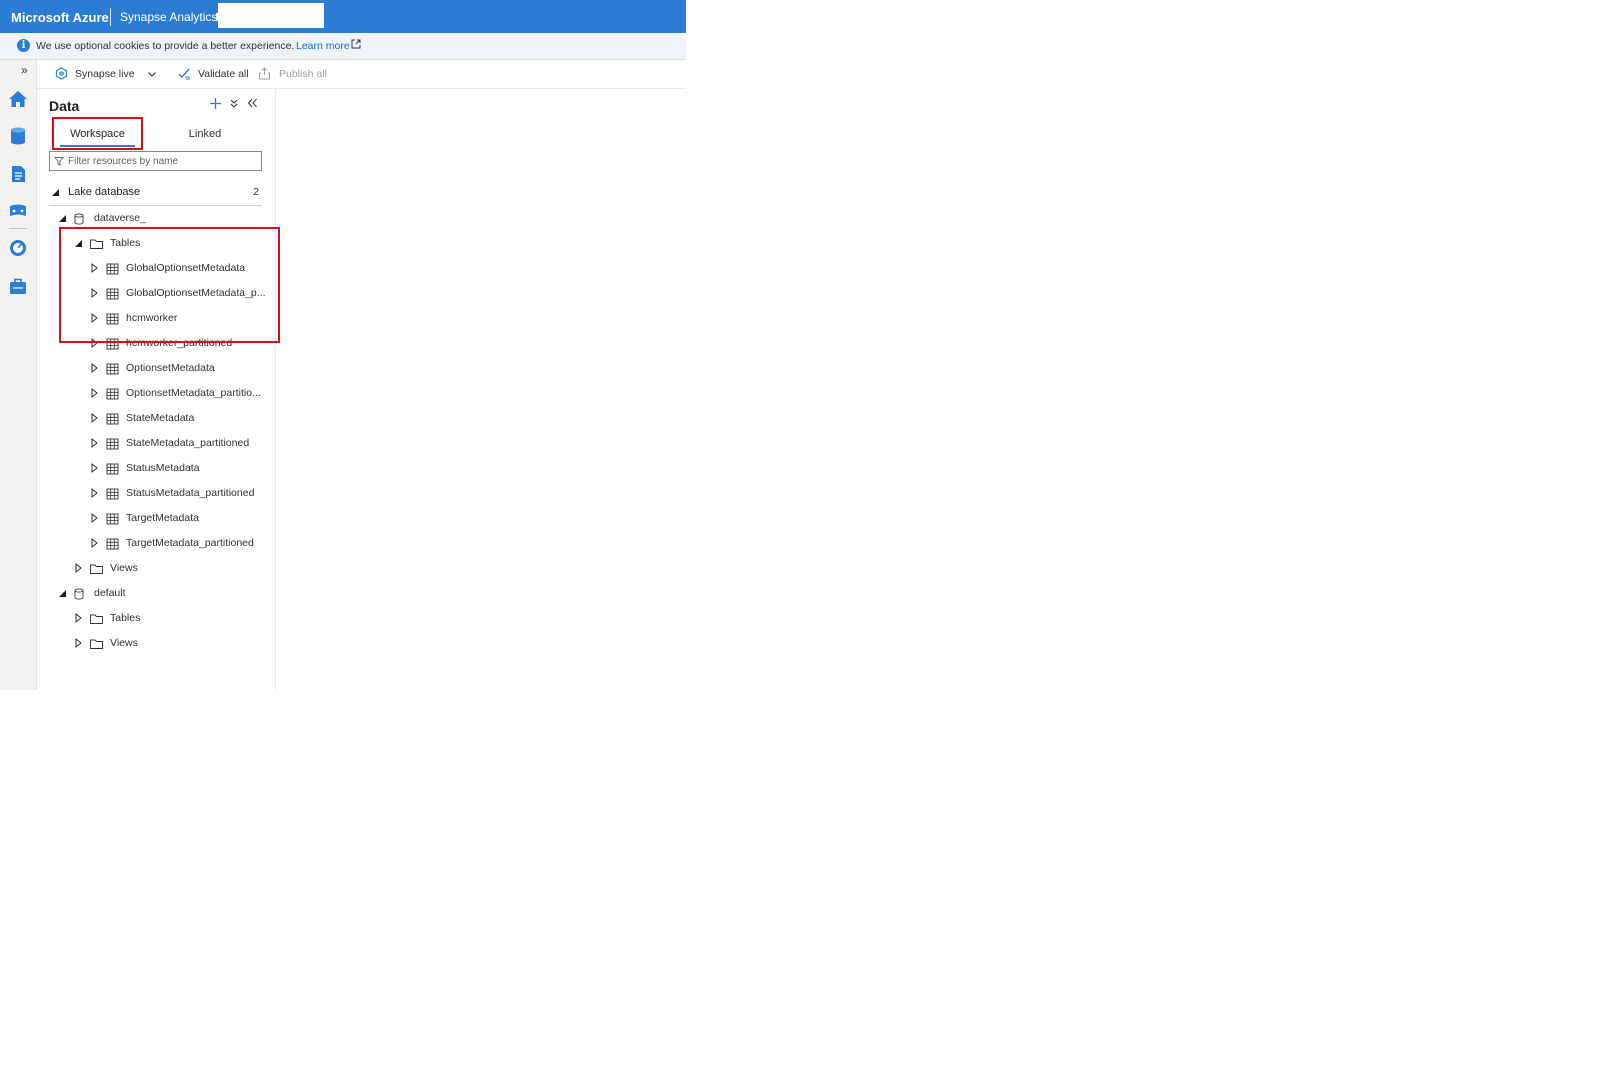 This screenshot has width=1600, height=1076. What do you see at coordinates (18, 136) in the screenshot?
I see `data-icon` at bounding box center [18, 136].